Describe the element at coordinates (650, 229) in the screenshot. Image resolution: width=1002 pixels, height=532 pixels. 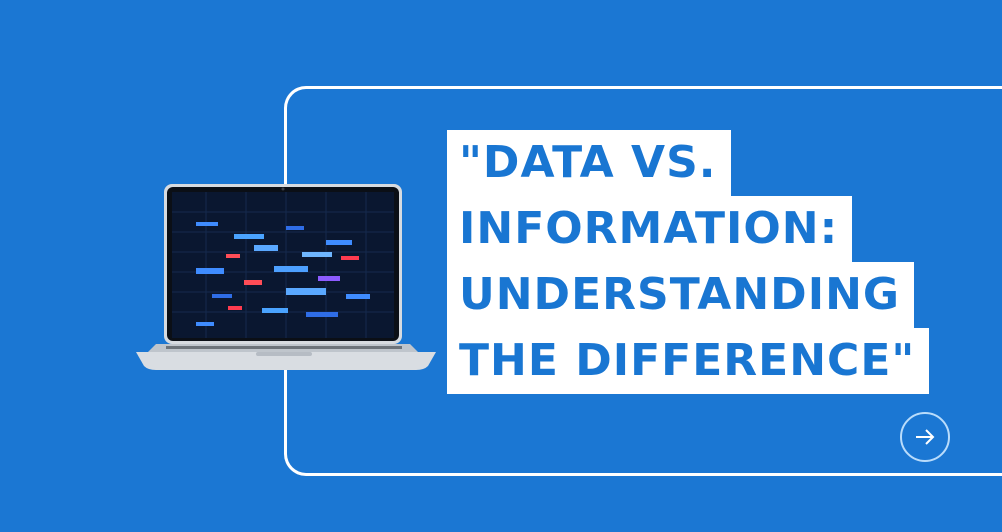
I see `headline-line-2: INFORMATION:` at that location.